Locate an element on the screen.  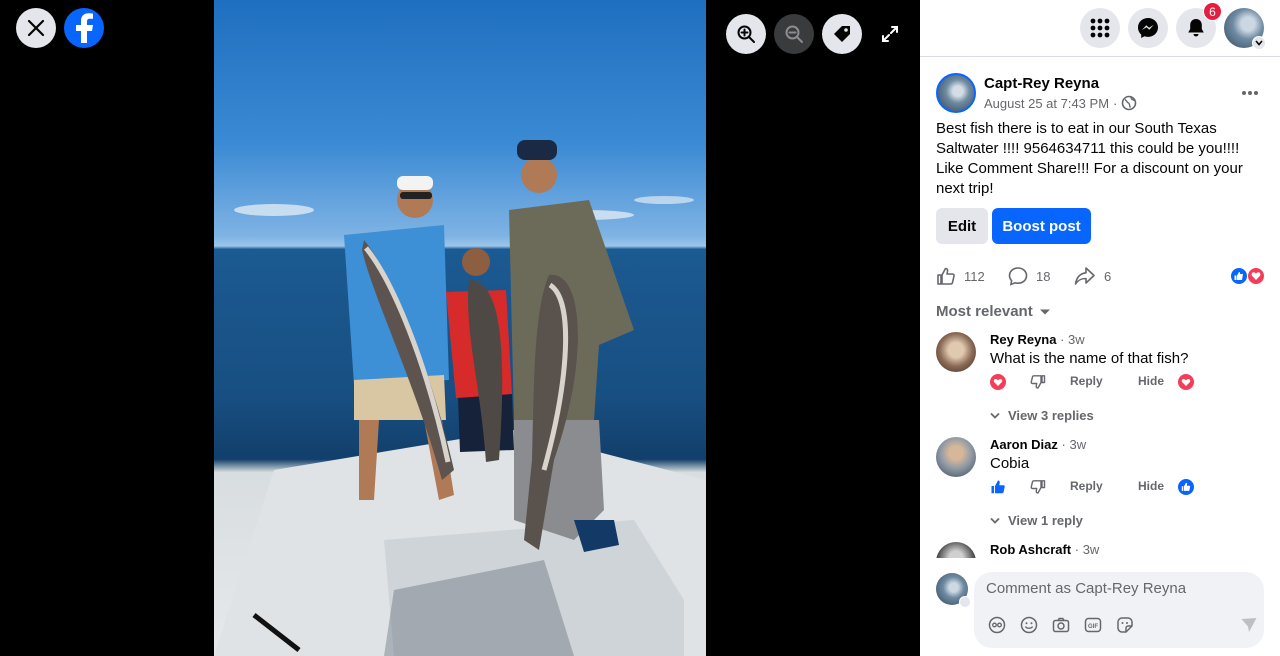
post-options-button is located at coordinates (1250, 93).